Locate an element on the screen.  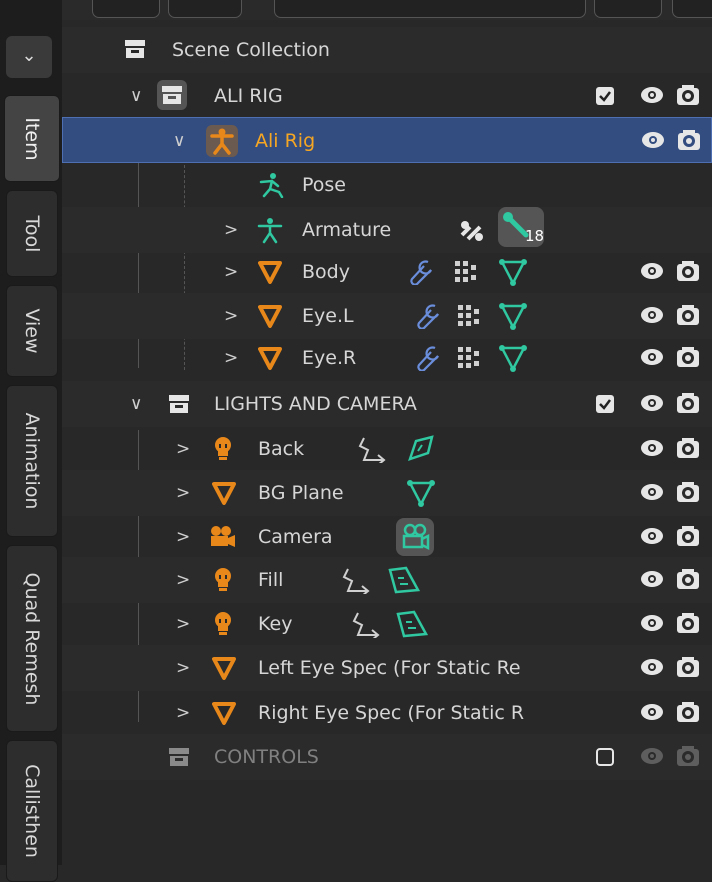
object-row-bg-plane: > BG Plane is located at coordinates (387, 493).